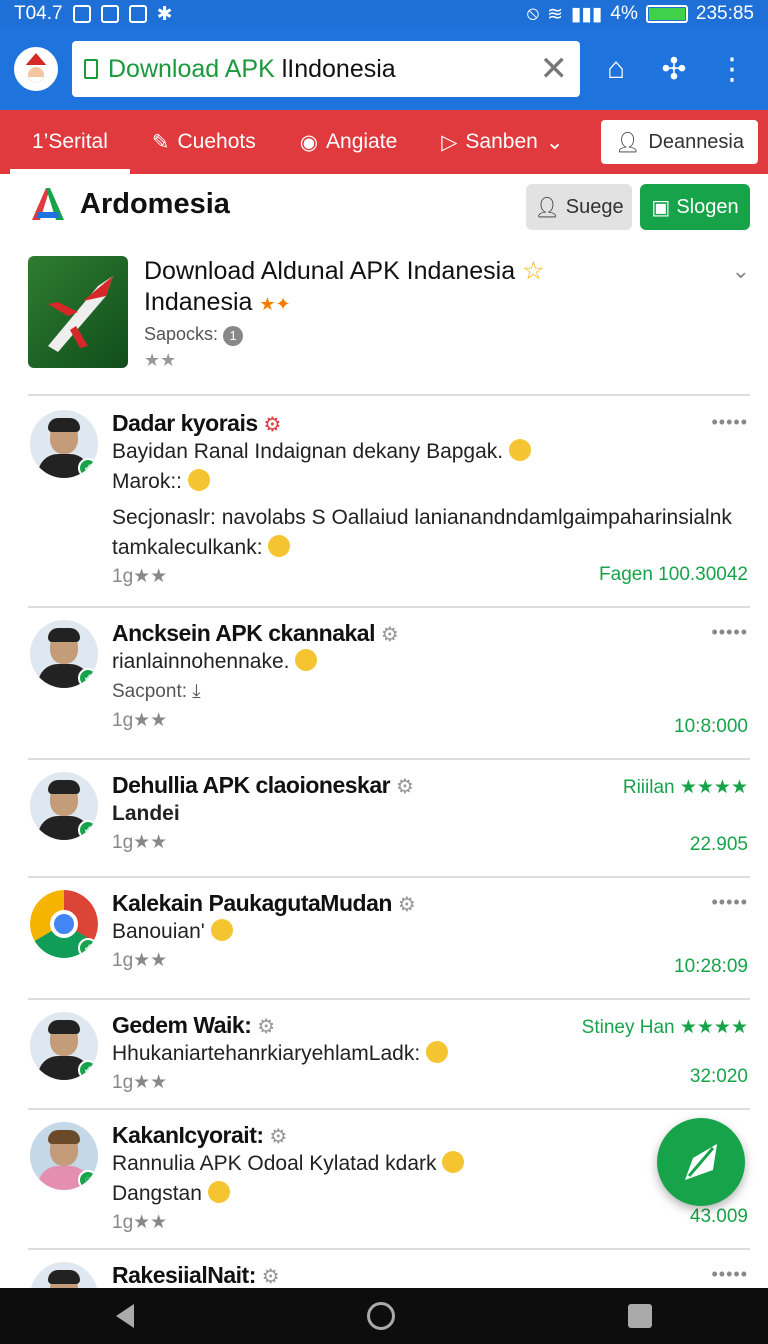  Describe the element at coordinates (666, 14) in the screenshot. I see `battery-icon` at that location.